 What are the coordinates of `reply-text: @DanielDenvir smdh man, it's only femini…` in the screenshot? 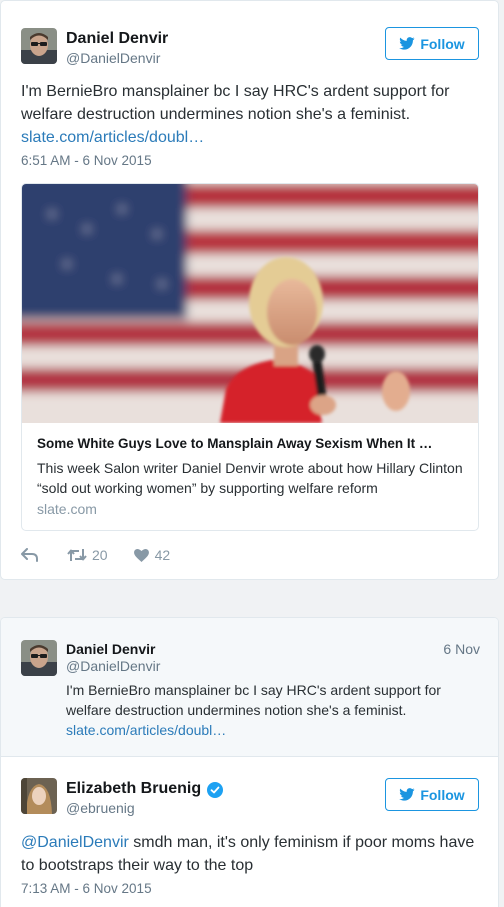 It's located at (252, 854).